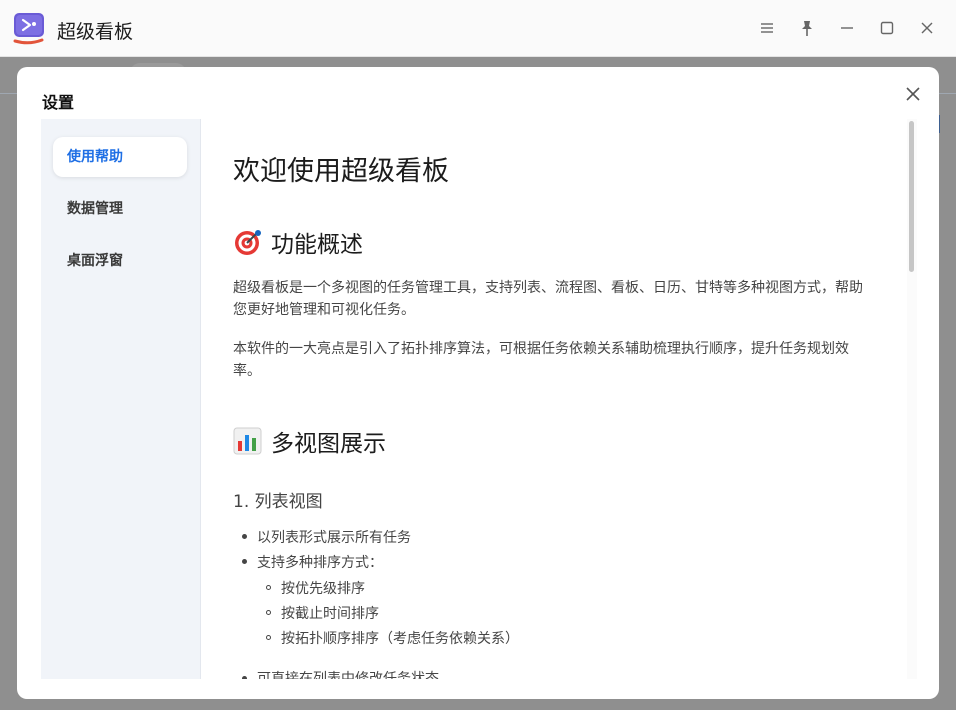  Describe the element at coordinates (400, 639) in the screenshot. I see `list-subitem: 按拓扑顺序排序（考虑任务依赖关系）` at that location.